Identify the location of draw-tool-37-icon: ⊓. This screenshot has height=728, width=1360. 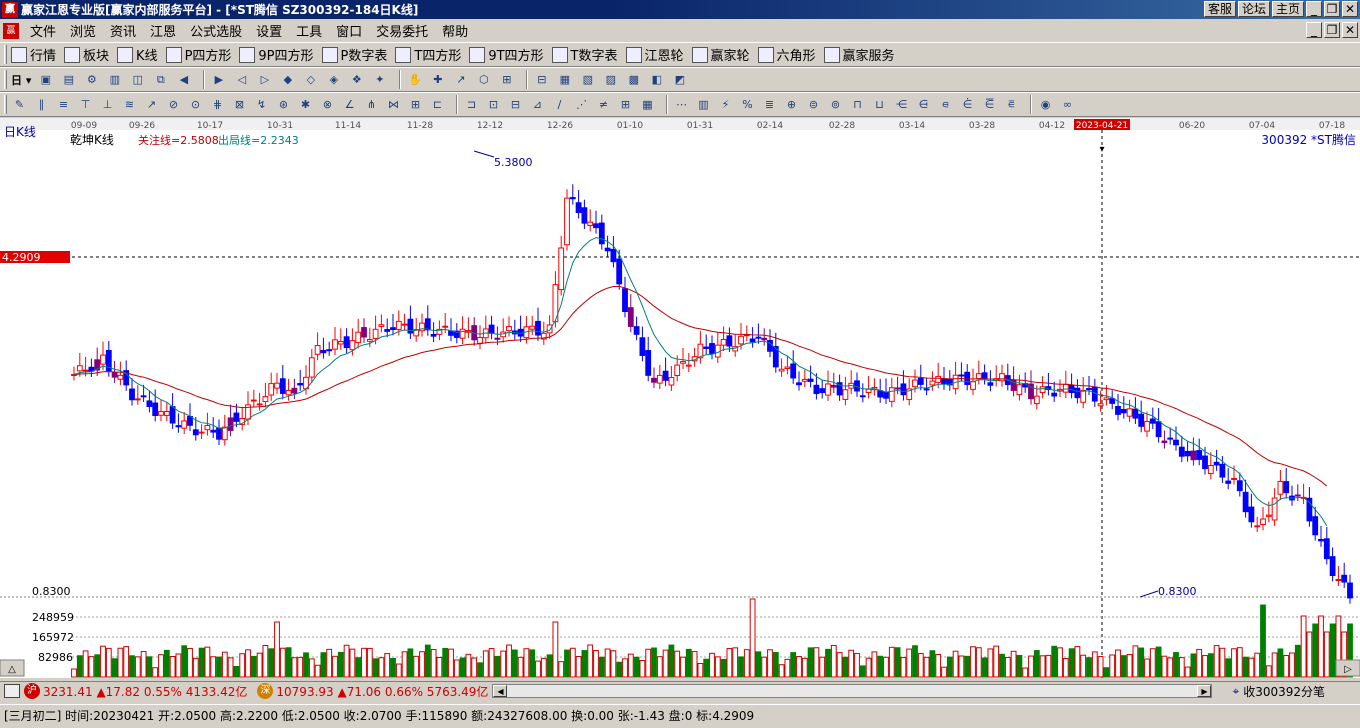
(857, 104).